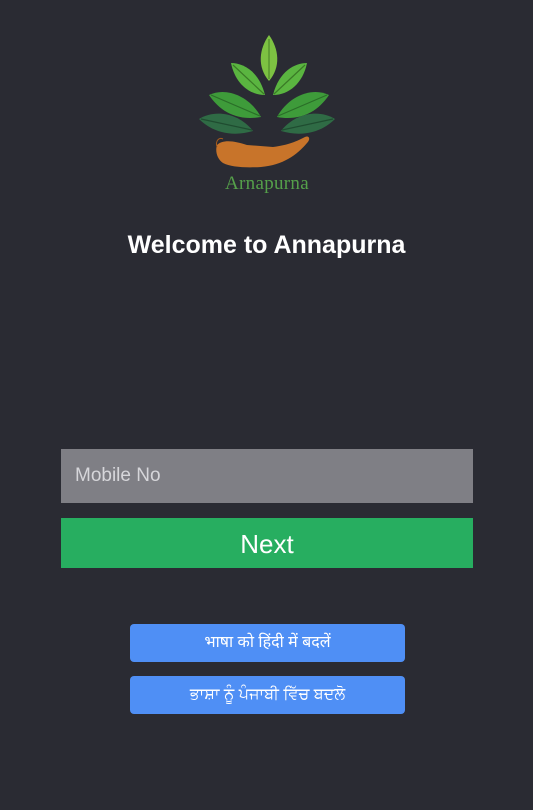 This screenshot has height=810, width=533. What do you see at coordinates (267, 643) in the screenshot?
I see `change-language-hindi-button: भाषा को हिंदी में बदलें` at bounding box center [267, 643].